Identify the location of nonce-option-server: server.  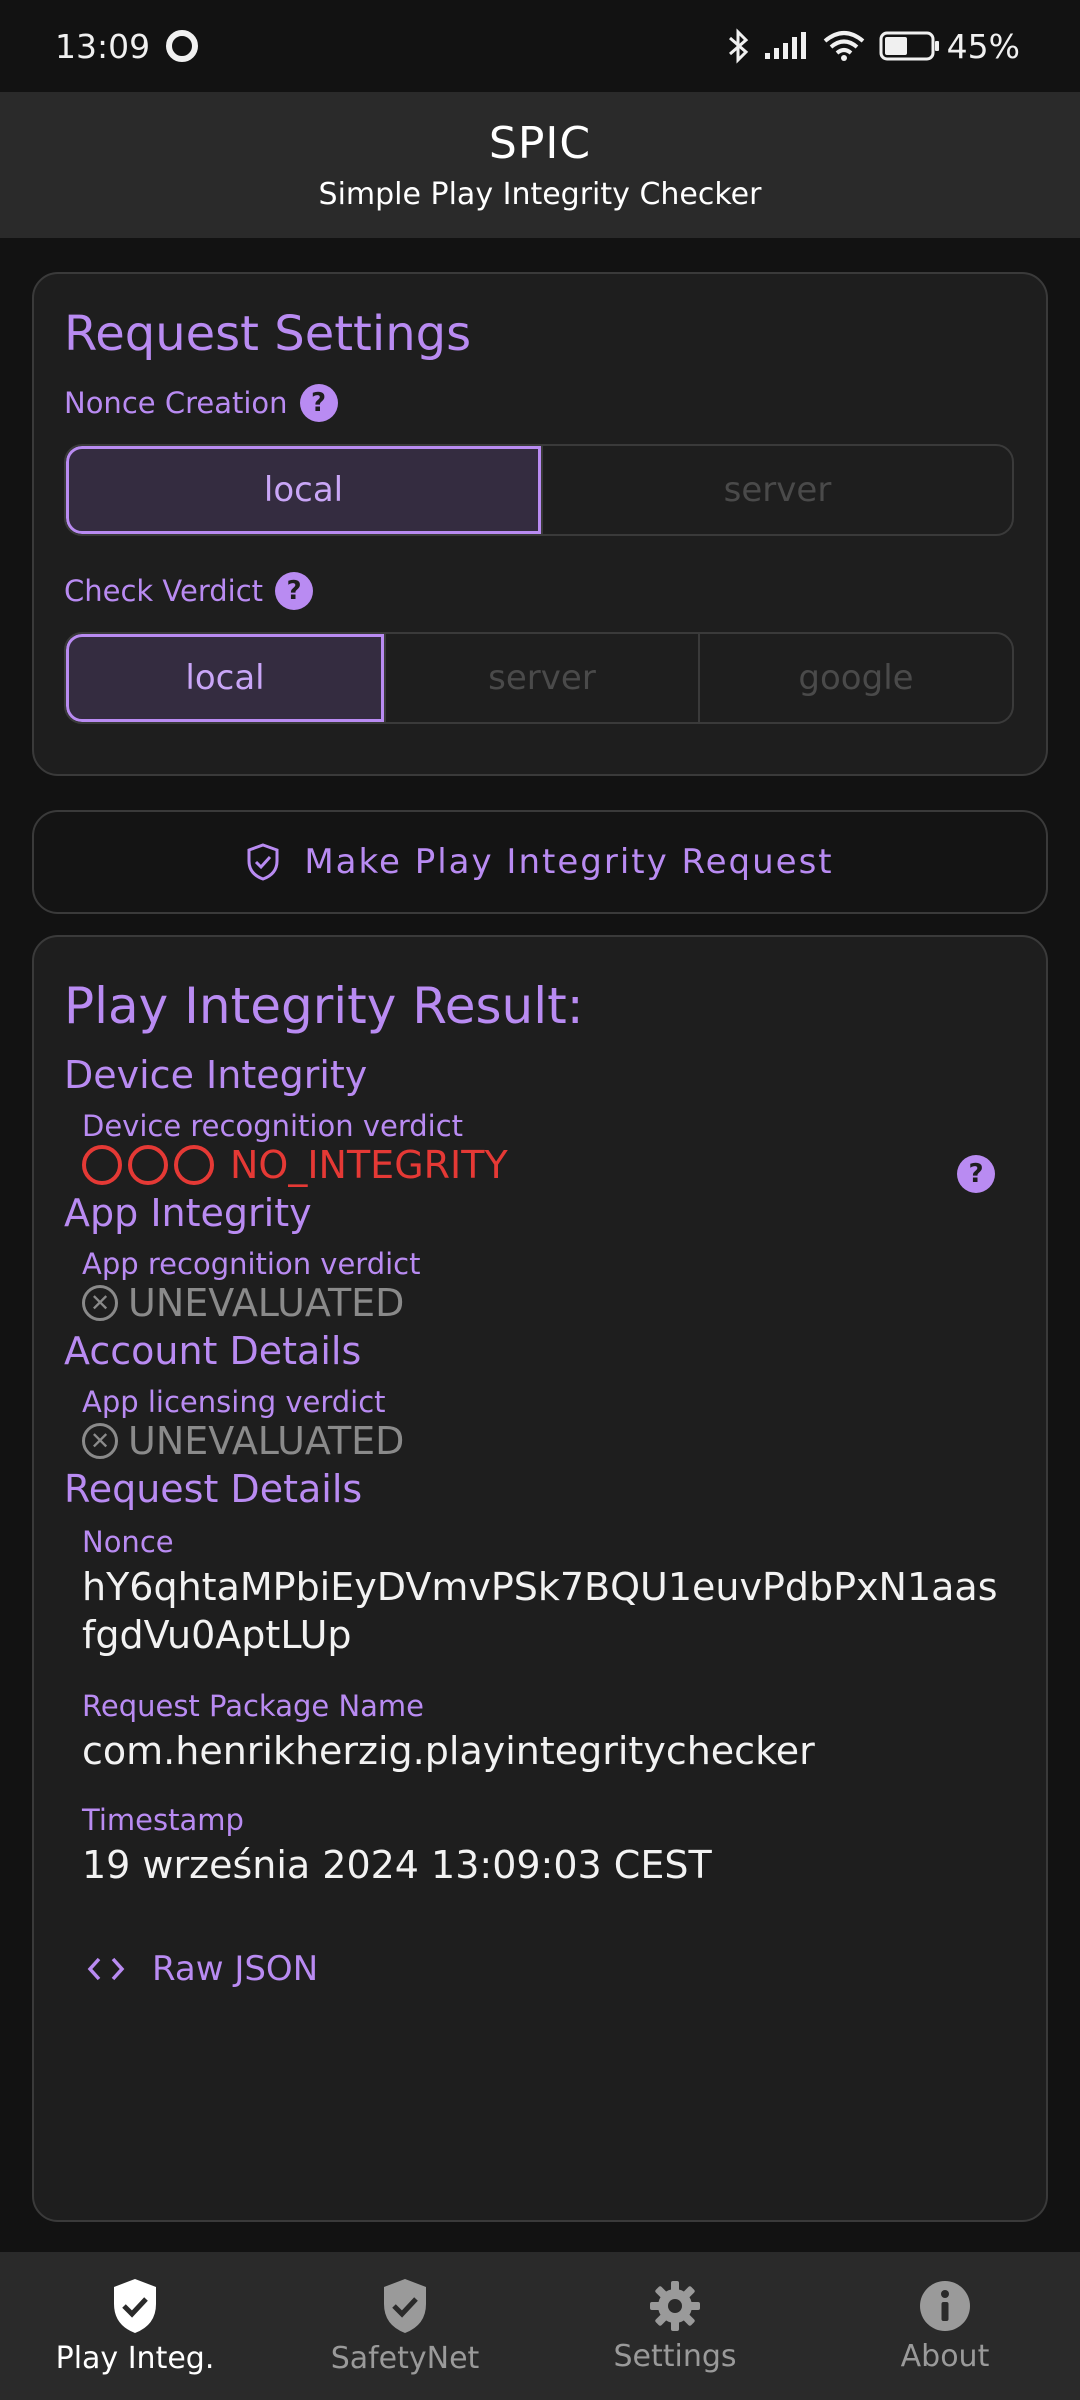
(776, 490).